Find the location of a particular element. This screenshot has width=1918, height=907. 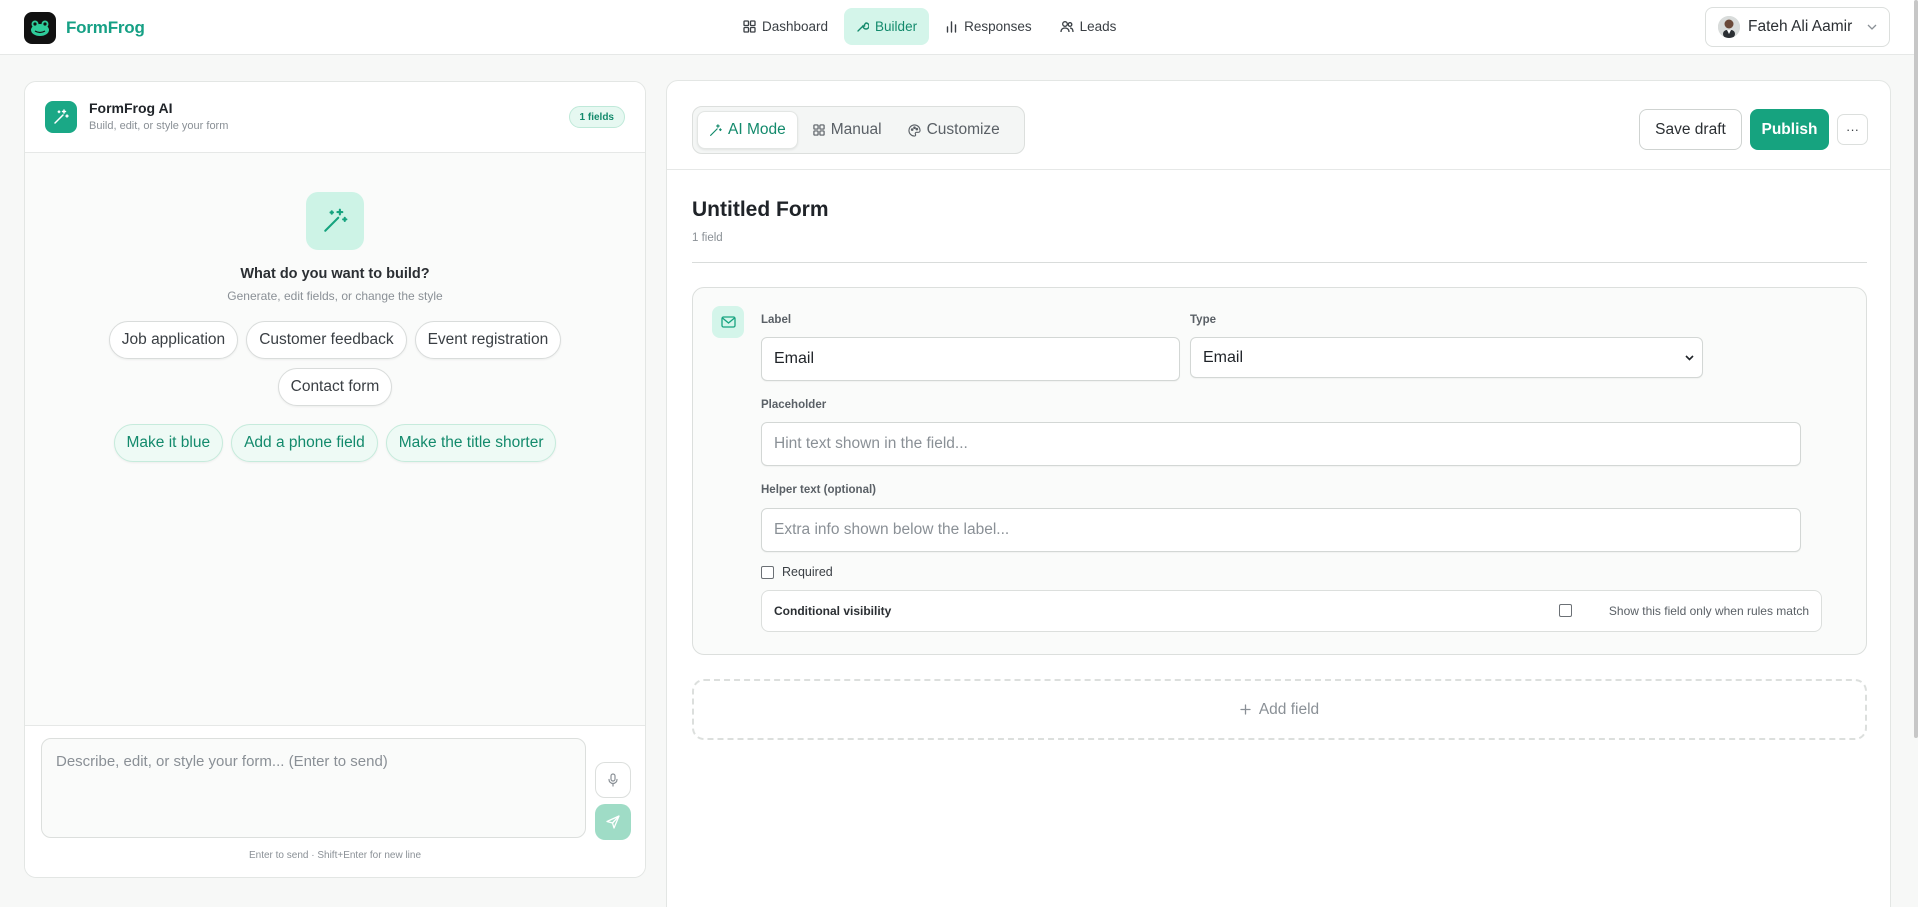

publish-button: Publish is located at coordinates (1789, 129).